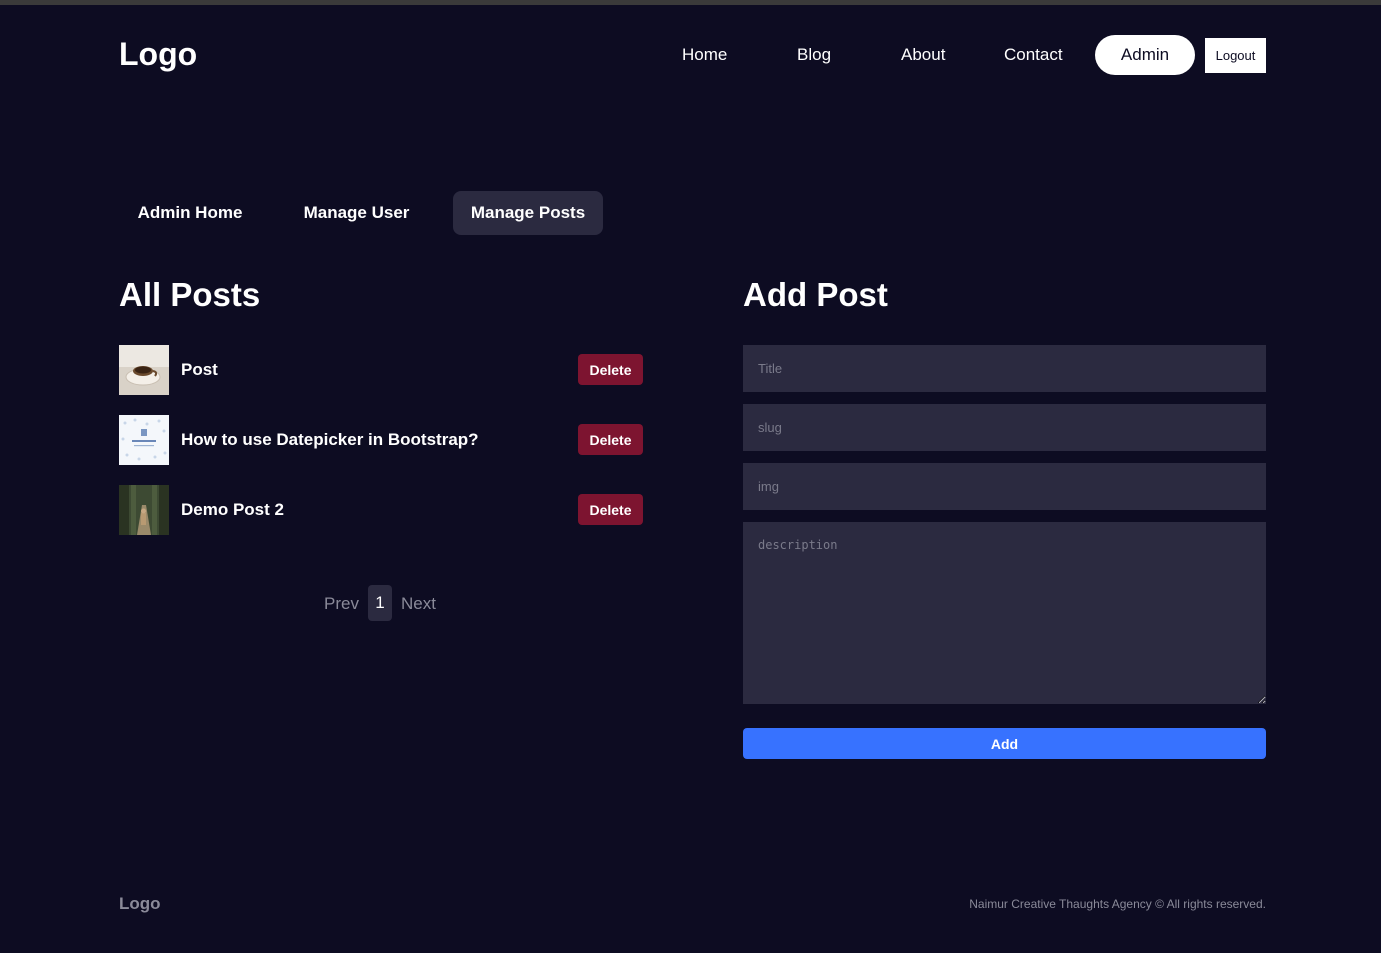 The image size is (1381, 953). What do you see at coordinates (144, 440) in the screenshot?
I see `post-thumbnail-datepicker` at bounding box center [144, 440].